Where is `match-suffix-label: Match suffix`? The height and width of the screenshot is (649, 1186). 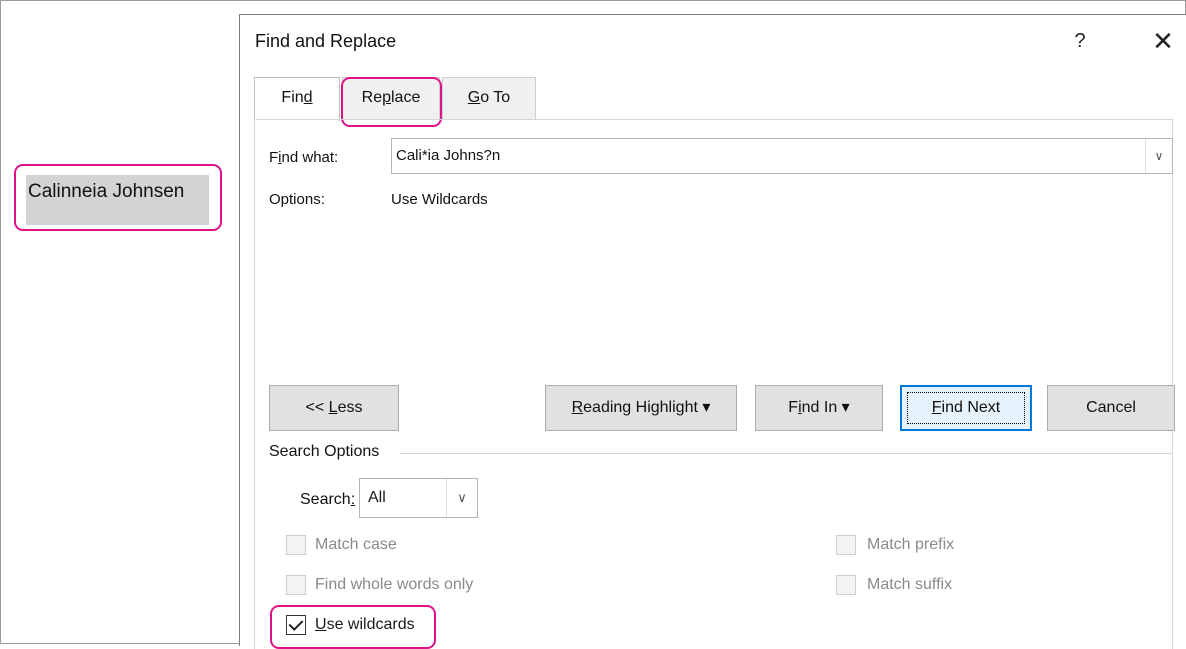 match-suffix-label: Match suffix is located at coordinates (910, 584).